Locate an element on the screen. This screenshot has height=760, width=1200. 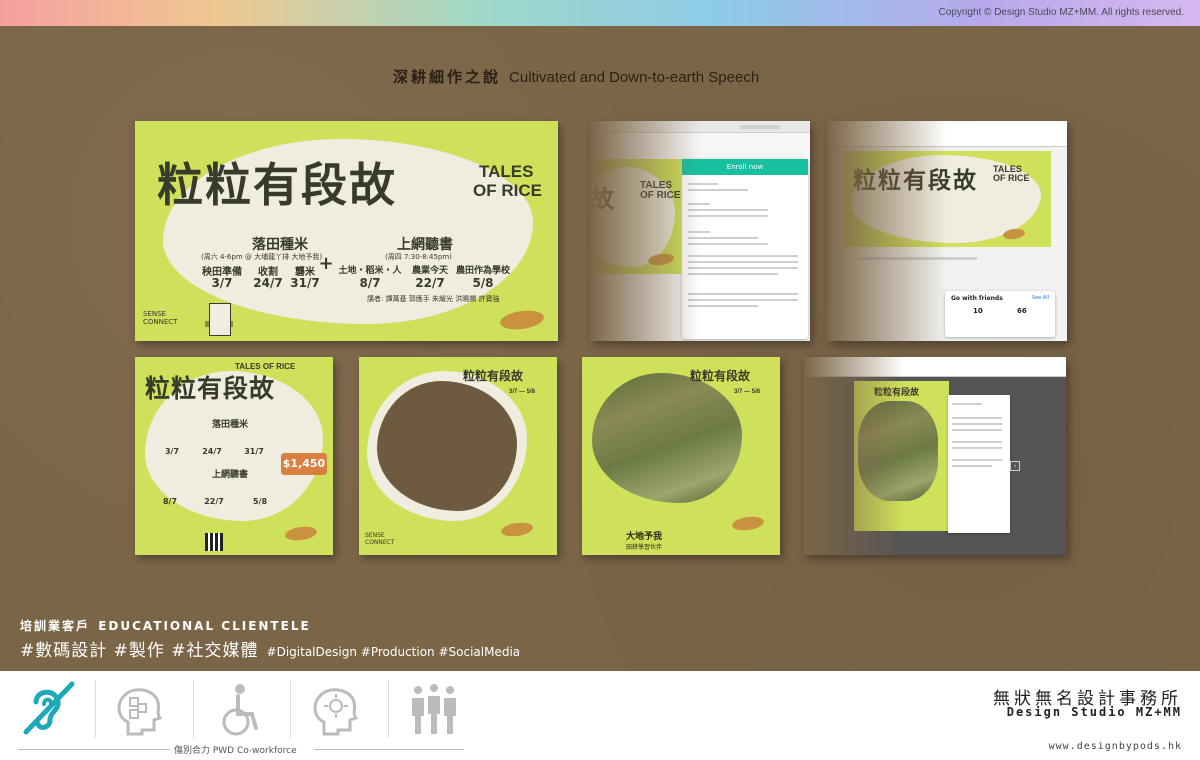
poster-title-en-1: TALES is located at coordinates (506, 171).